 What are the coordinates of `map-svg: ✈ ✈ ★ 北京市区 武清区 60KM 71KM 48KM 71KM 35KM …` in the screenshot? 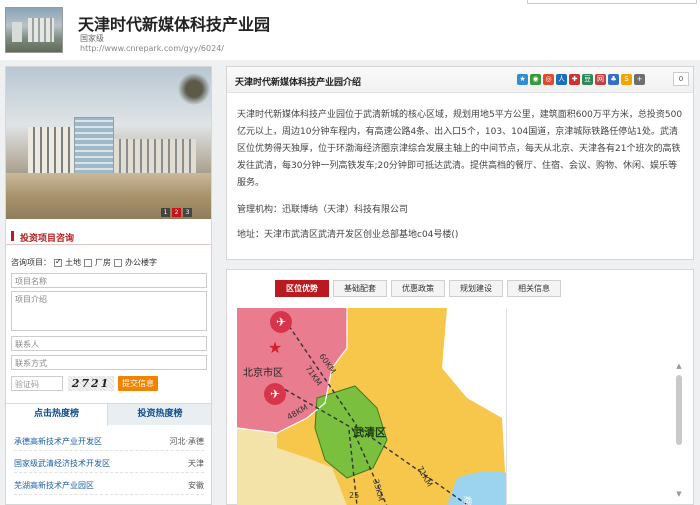 It's located at (371, 406).